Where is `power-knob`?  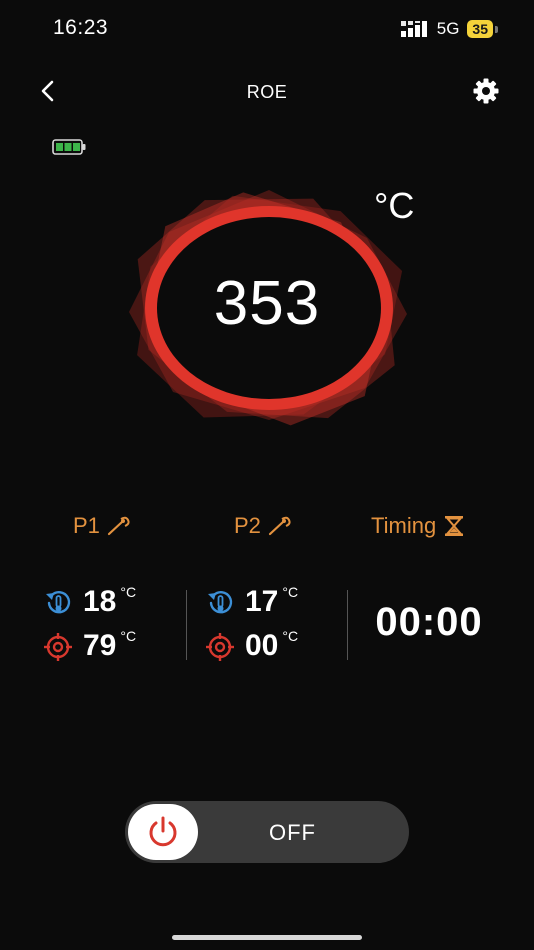
power-knob is located at coordinates (163, 832).